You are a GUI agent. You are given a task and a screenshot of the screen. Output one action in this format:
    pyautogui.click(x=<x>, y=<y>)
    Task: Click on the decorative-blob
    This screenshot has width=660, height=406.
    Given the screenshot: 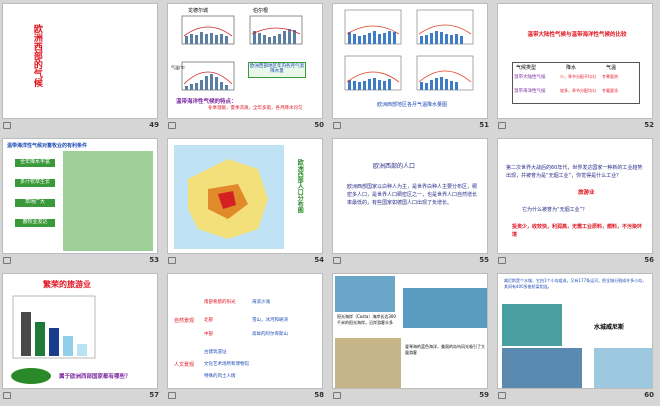 What is the action you would take?
    pyautogui.click(x=31, y=376)
    